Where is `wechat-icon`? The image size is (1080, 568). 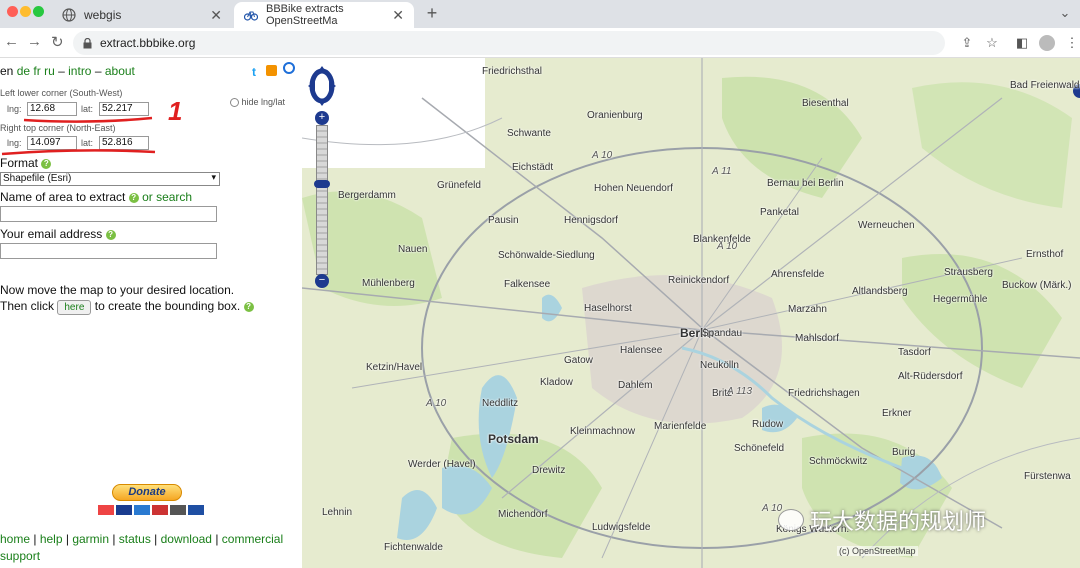
wechat-icon is located at coordinates (791, 520).